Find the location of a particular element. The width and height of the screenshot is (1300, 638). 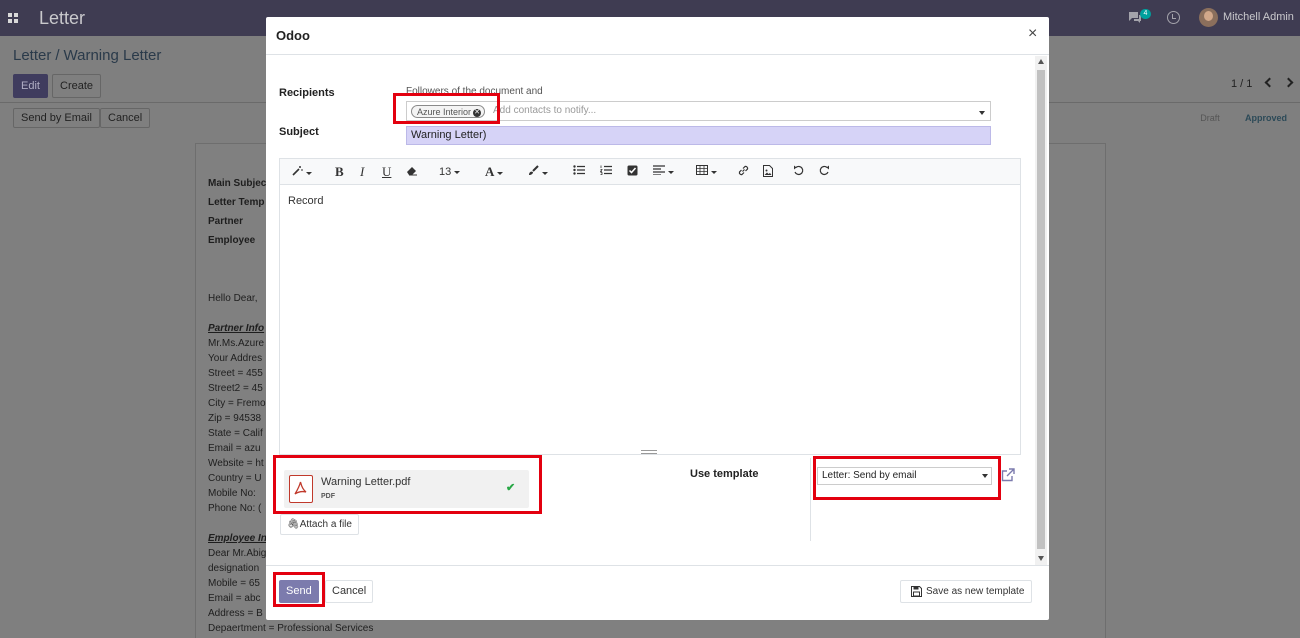

dialog-title: Odoo is located at coordinates (293, 35).